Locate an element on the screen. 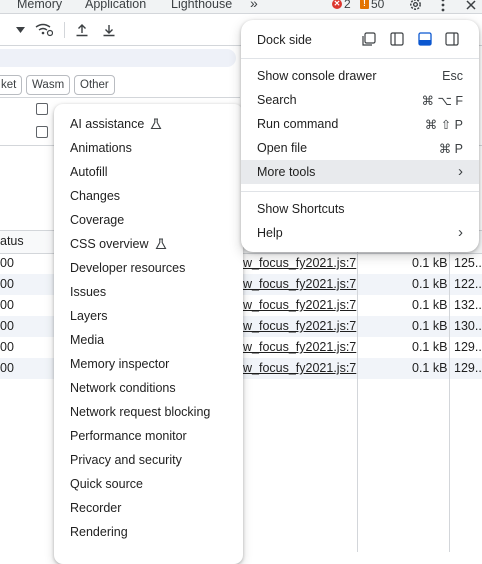 The image size is (482, 564). menu-item-label: Rendering is located at coordinates (99, 532).